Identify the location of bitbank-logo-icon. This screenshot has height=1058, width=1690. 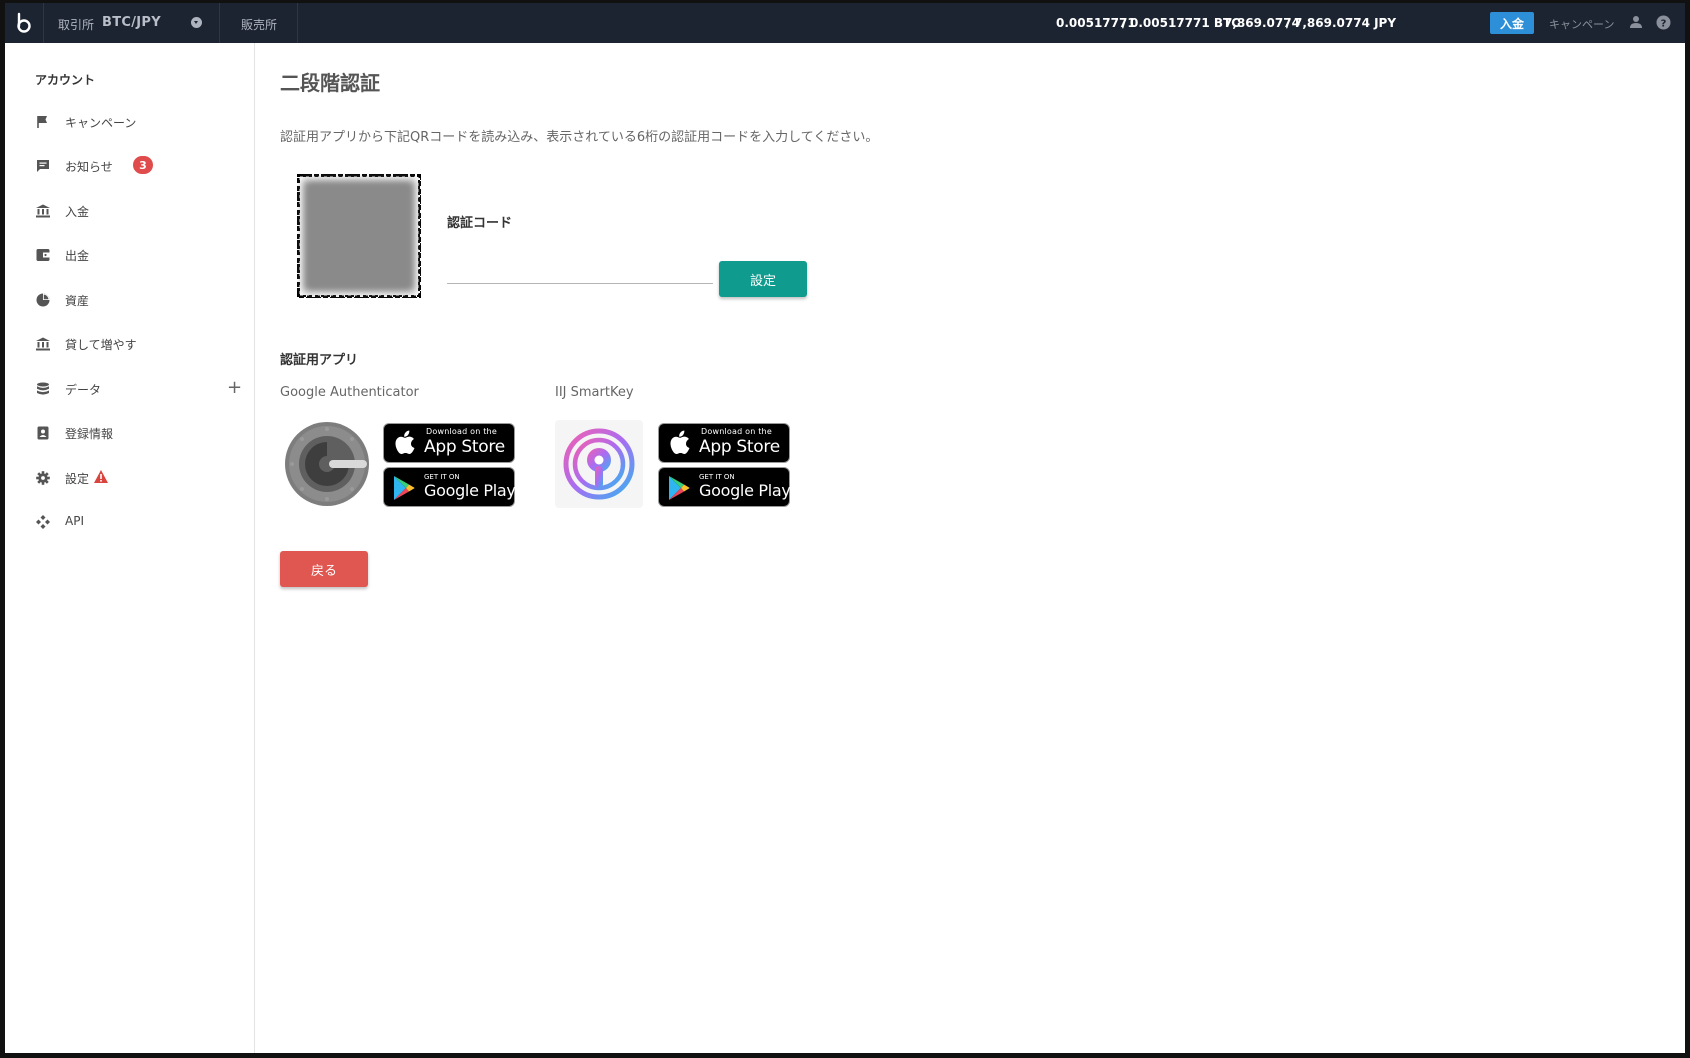
(24, 22).